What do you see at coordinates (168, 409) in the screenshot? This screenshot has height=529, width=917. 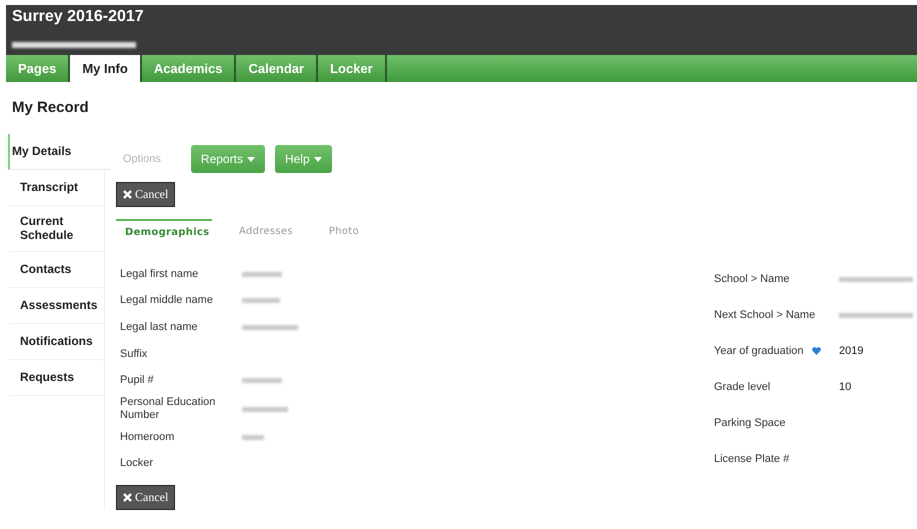 I see `field-label: Personal Education Number` at bounding box center [168, 409].